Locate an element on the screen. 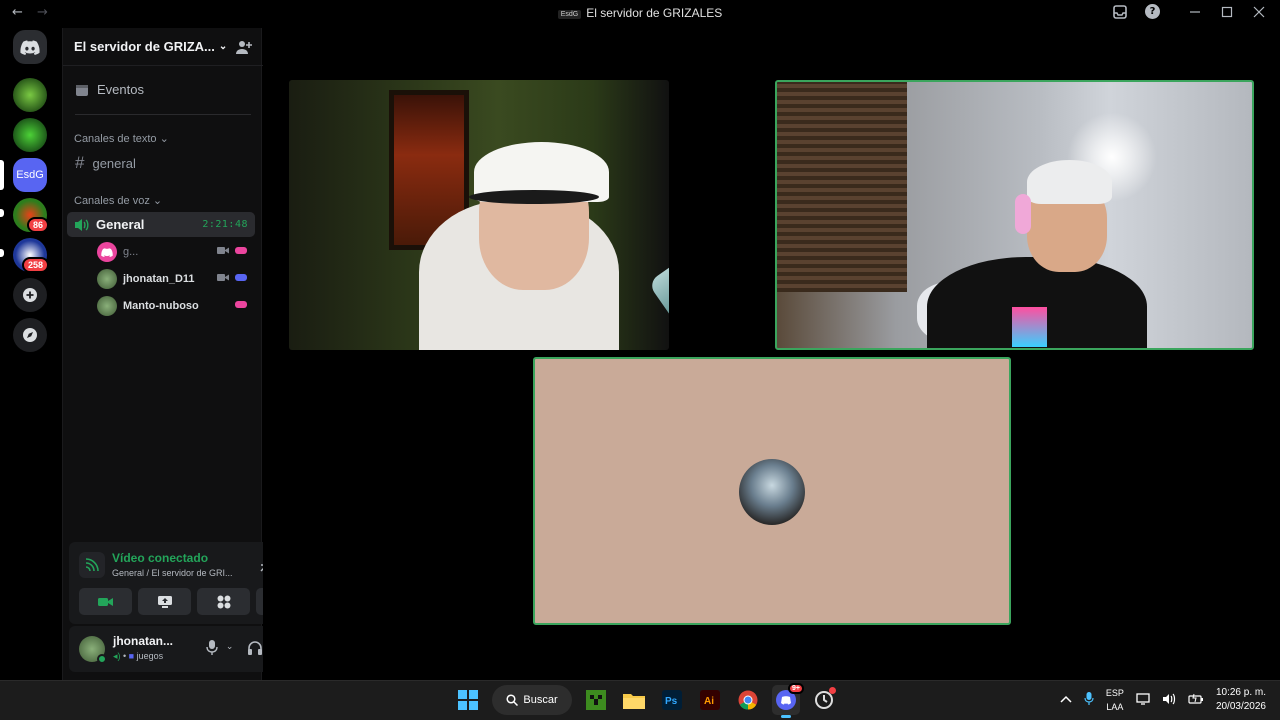 The width and height of the screenshot is (1280, 720). taskbar-search: Buscar is located at coordinates (532, 700).